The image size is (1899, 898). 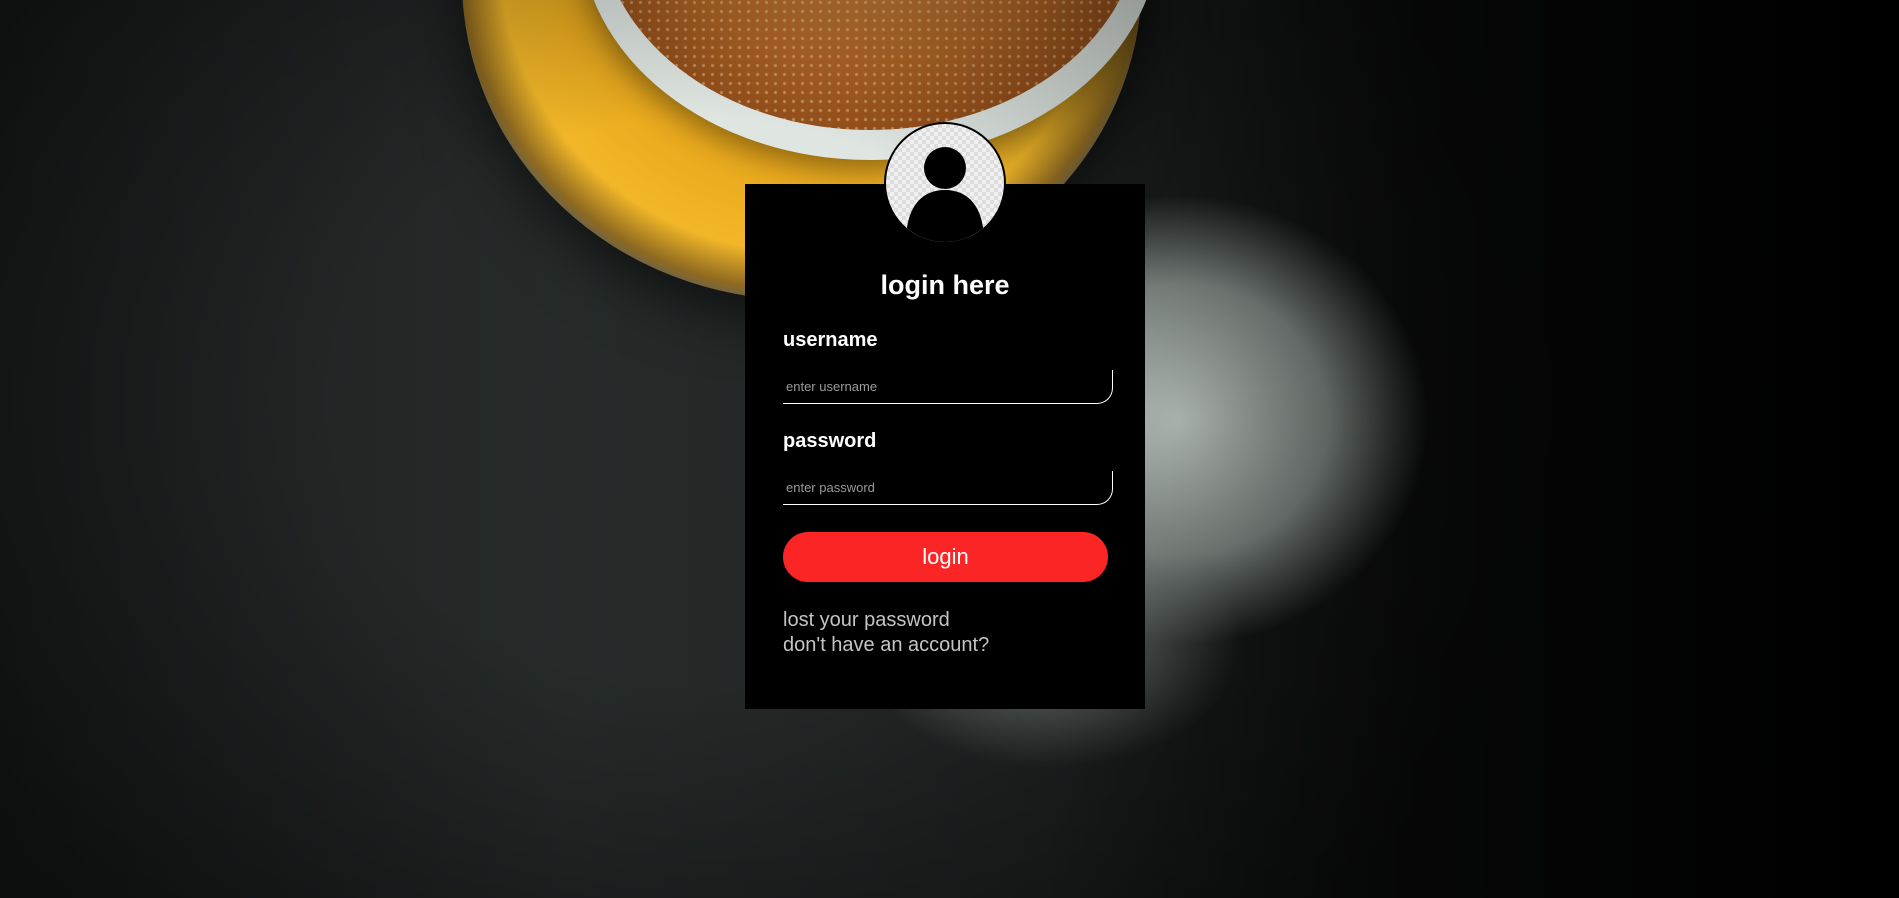 What do you see at coordinates (948, 488) in the screenshot?
I see `password-input` at bounding box center [948, 488].